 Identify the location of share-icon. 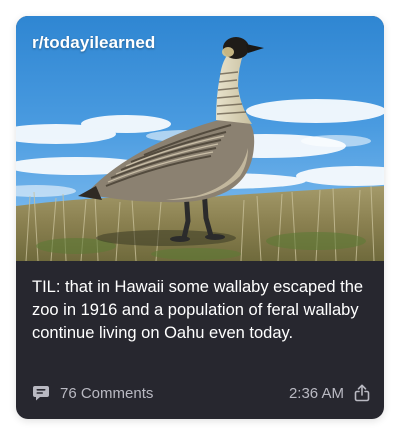
(362, 393).